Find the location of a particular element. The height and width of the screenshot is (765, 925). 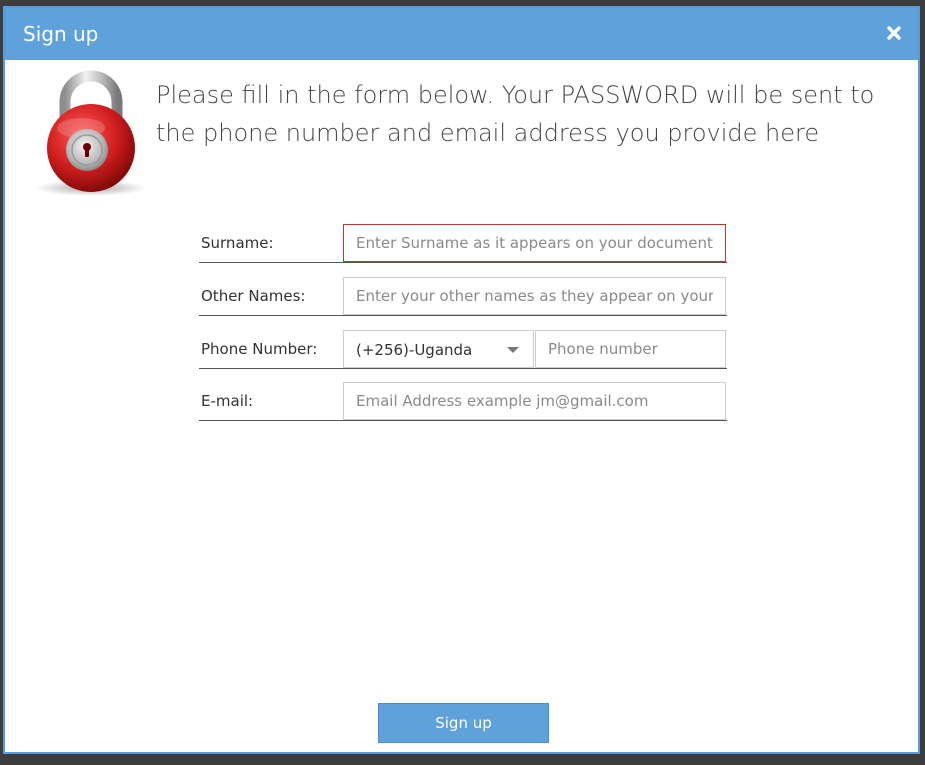

other-names-input is located at coordinates (534, 296).